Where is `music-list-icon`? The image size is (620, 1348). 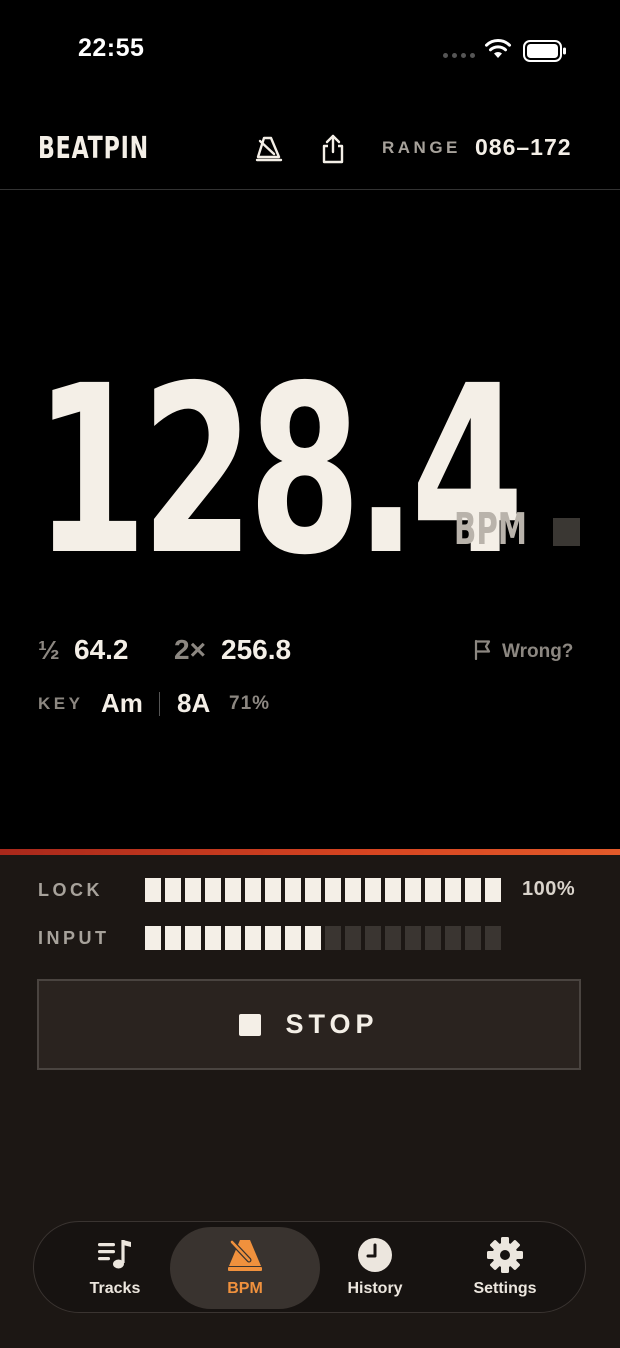 music-list-icon is located at coordinates (115, 1255).